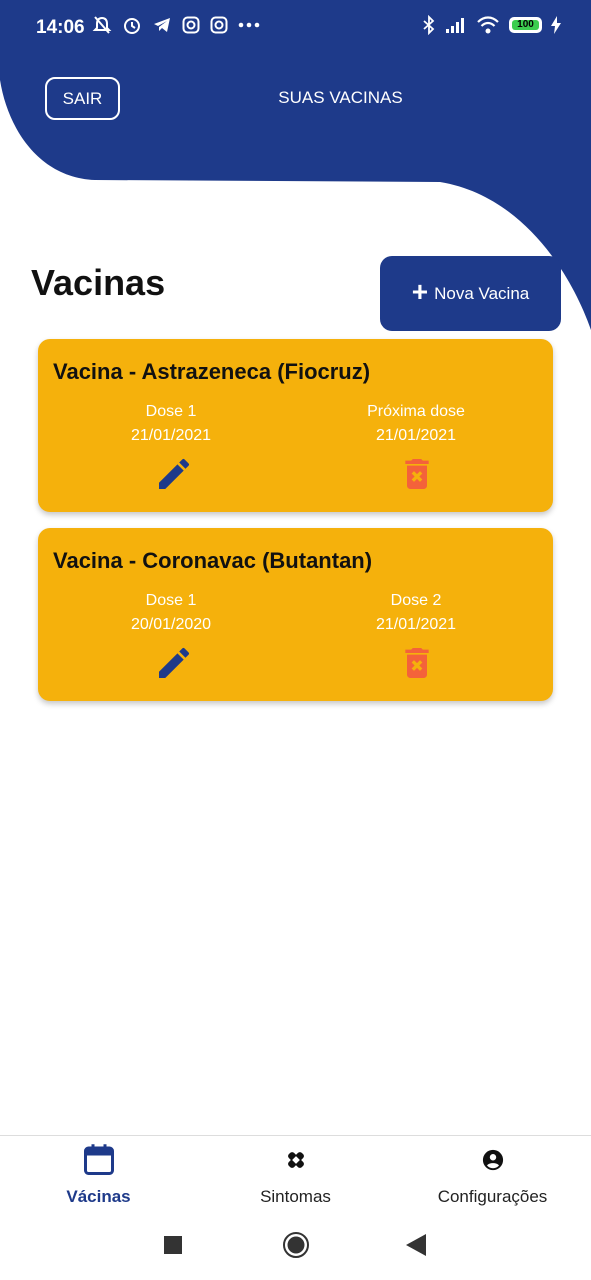 The width and height of the screenshot is (591, 1280). I want to click on home-icon, so click(296, 1245).